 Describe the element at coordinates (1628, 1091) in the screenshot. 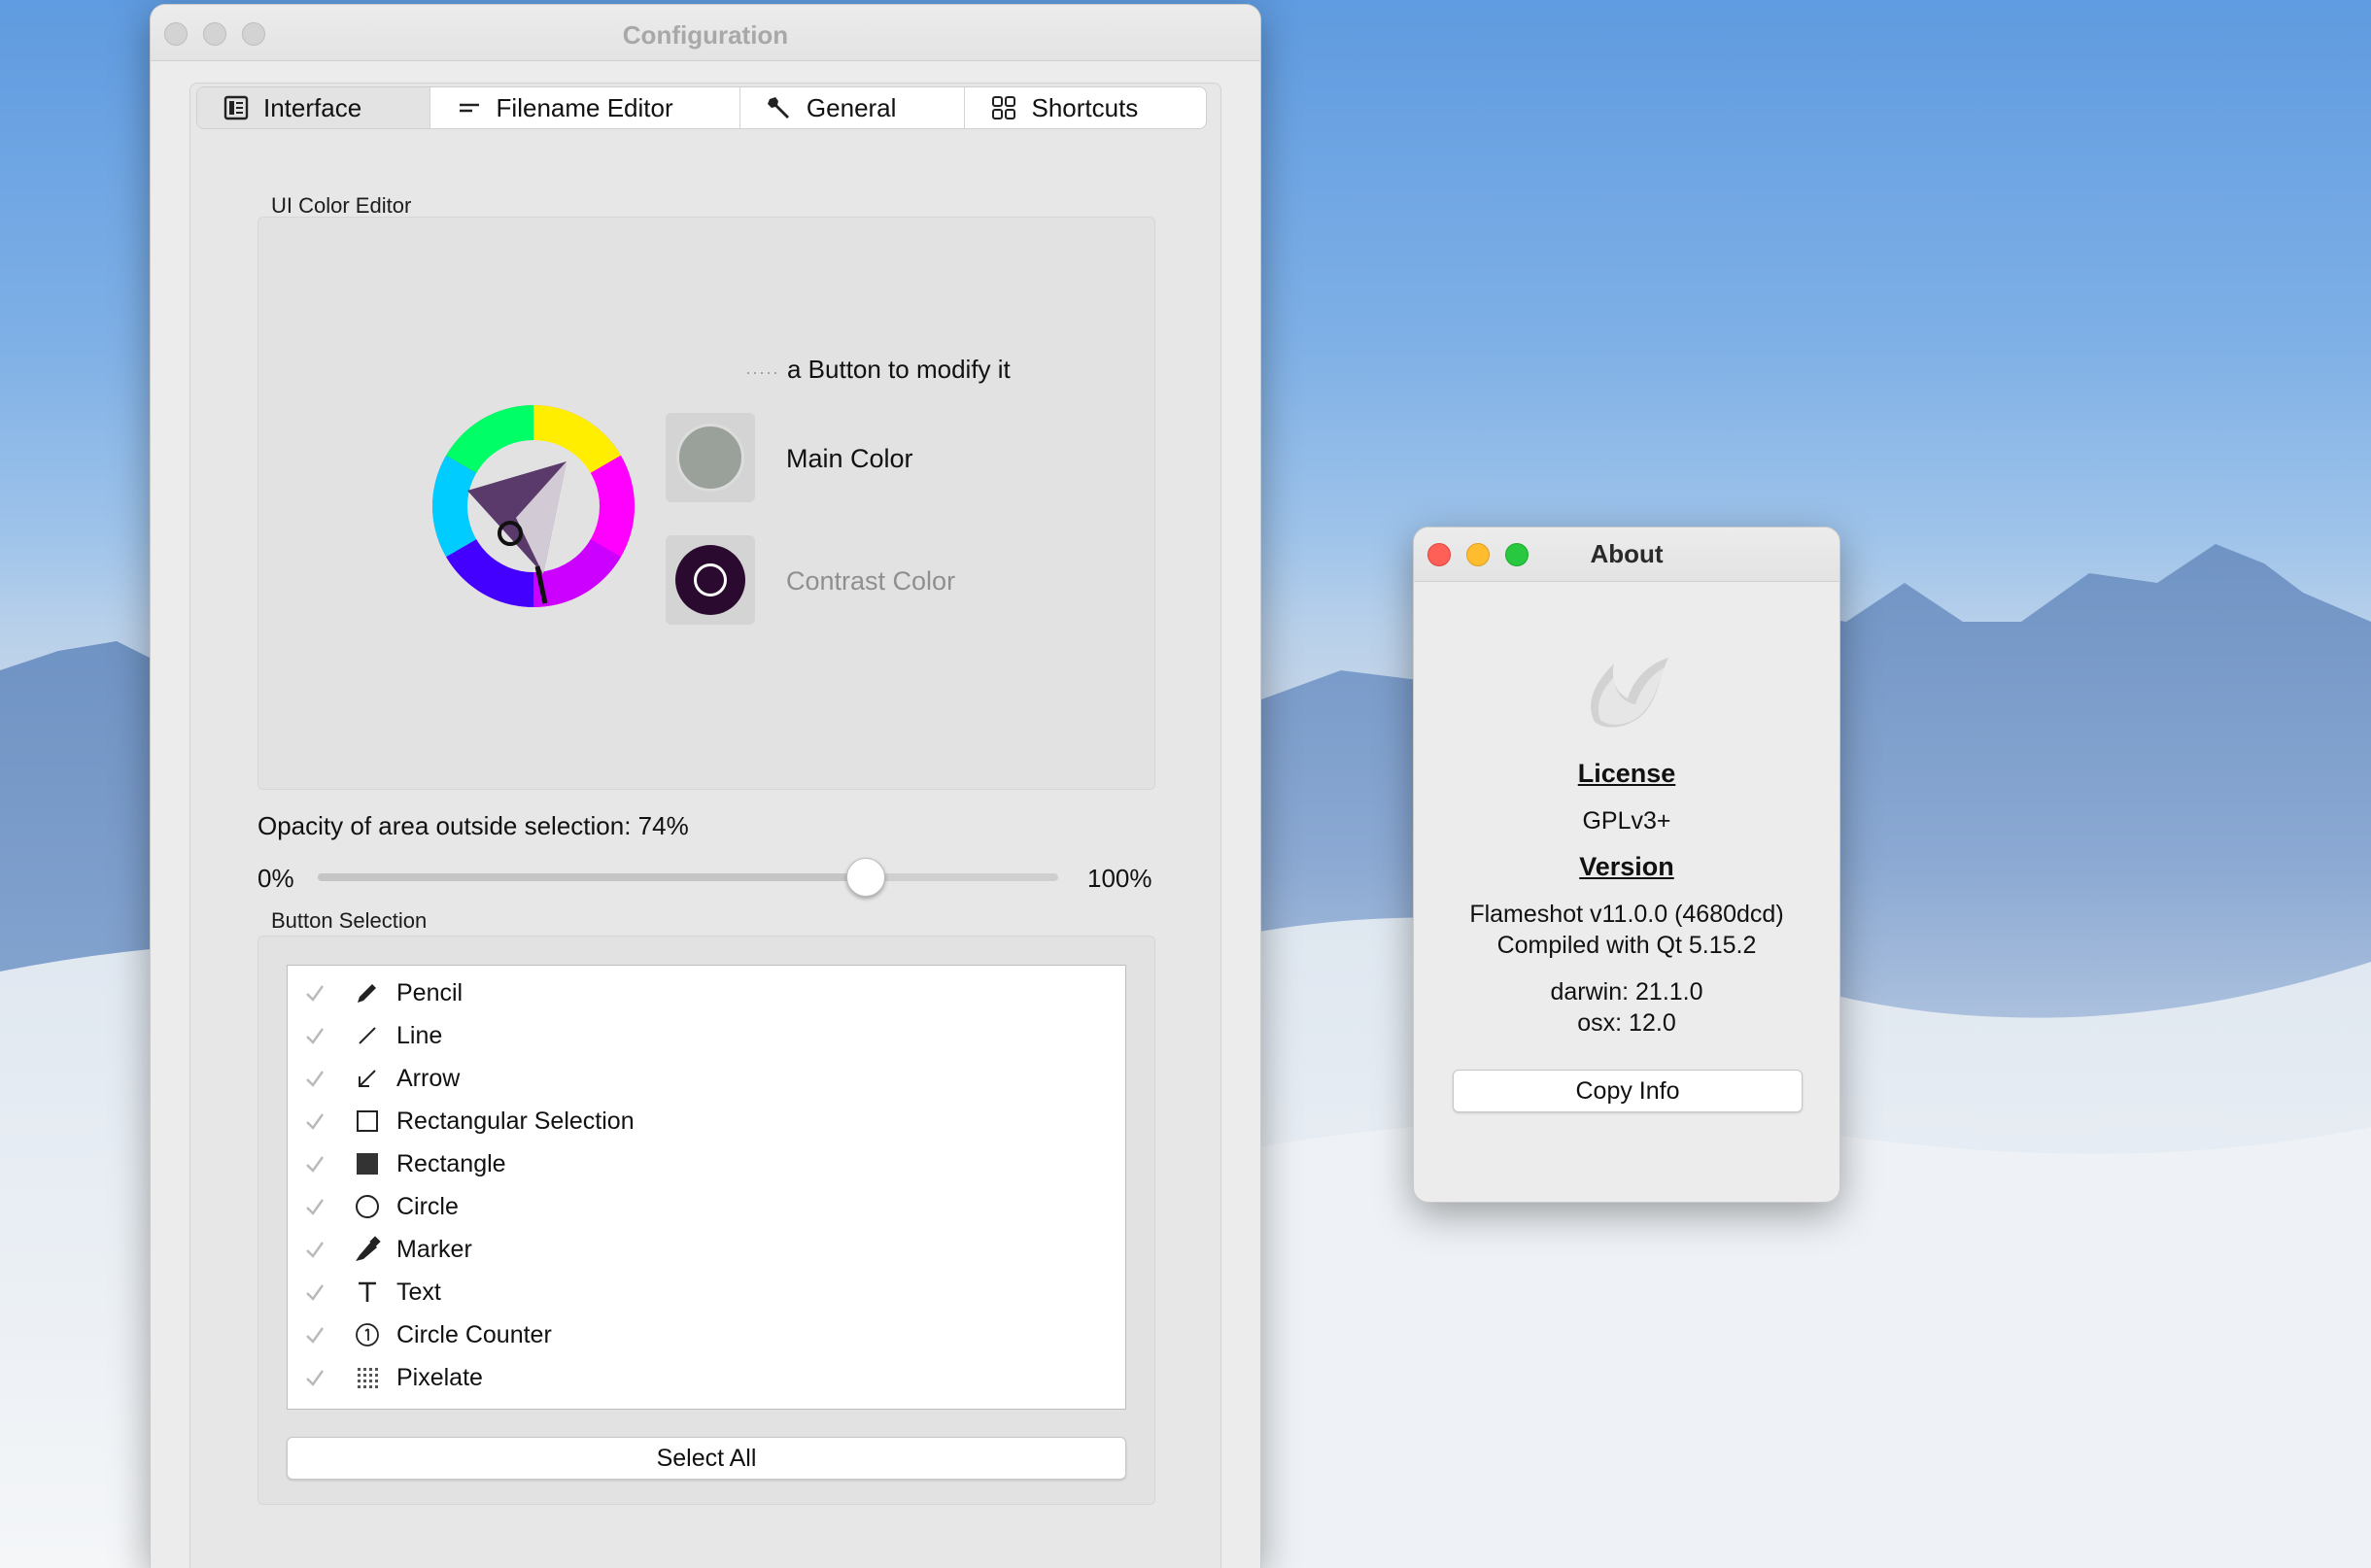

I see `copy-info-button: Copy Info` at that location.